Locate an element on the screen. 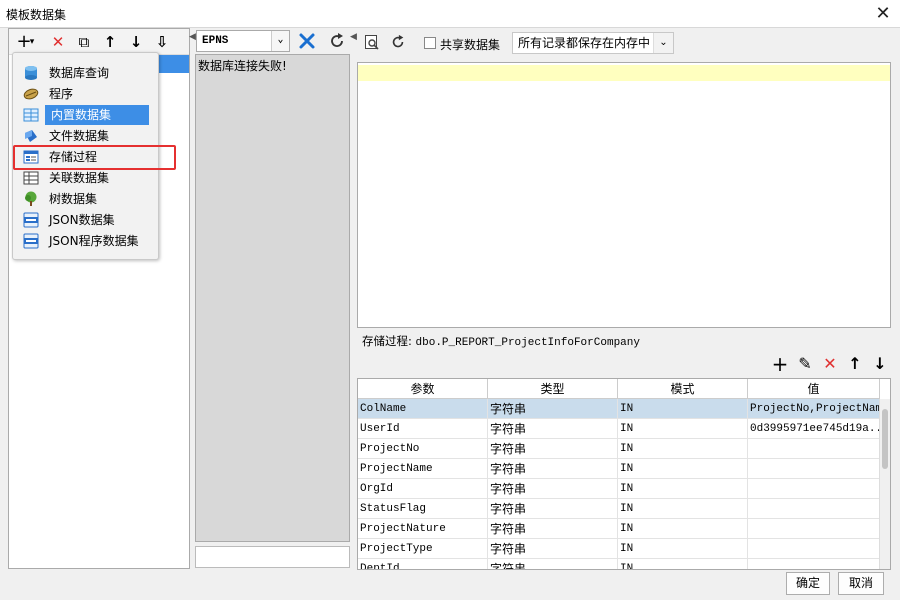 Image resolution: width=900 pixels, height=600 pixels. ok-button: 确定 is located at coordinates (808, 583).